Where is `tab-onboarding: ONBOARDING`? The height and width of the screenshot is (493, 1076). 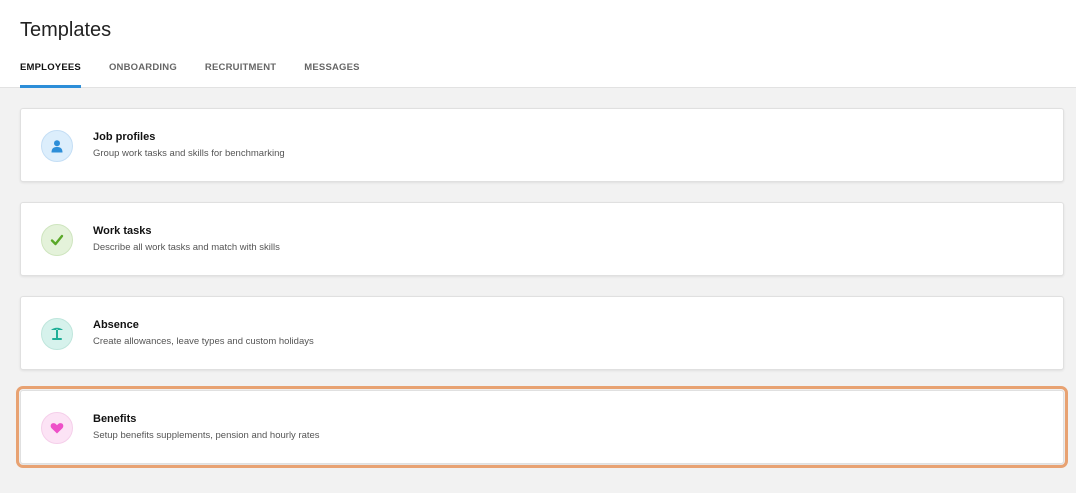
tab-onboarding: ONBOARDING is located at coordinates (143, 75).